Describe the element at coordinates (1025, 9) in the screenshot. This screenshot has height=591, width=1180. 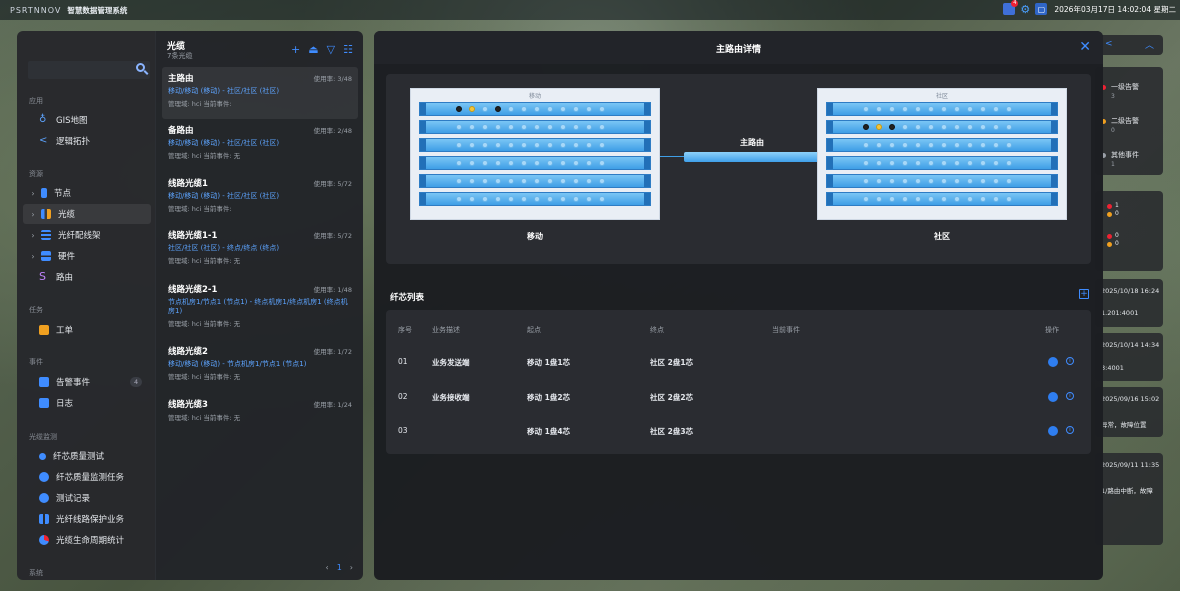
I see `gear-icon: ⚙` at that location.